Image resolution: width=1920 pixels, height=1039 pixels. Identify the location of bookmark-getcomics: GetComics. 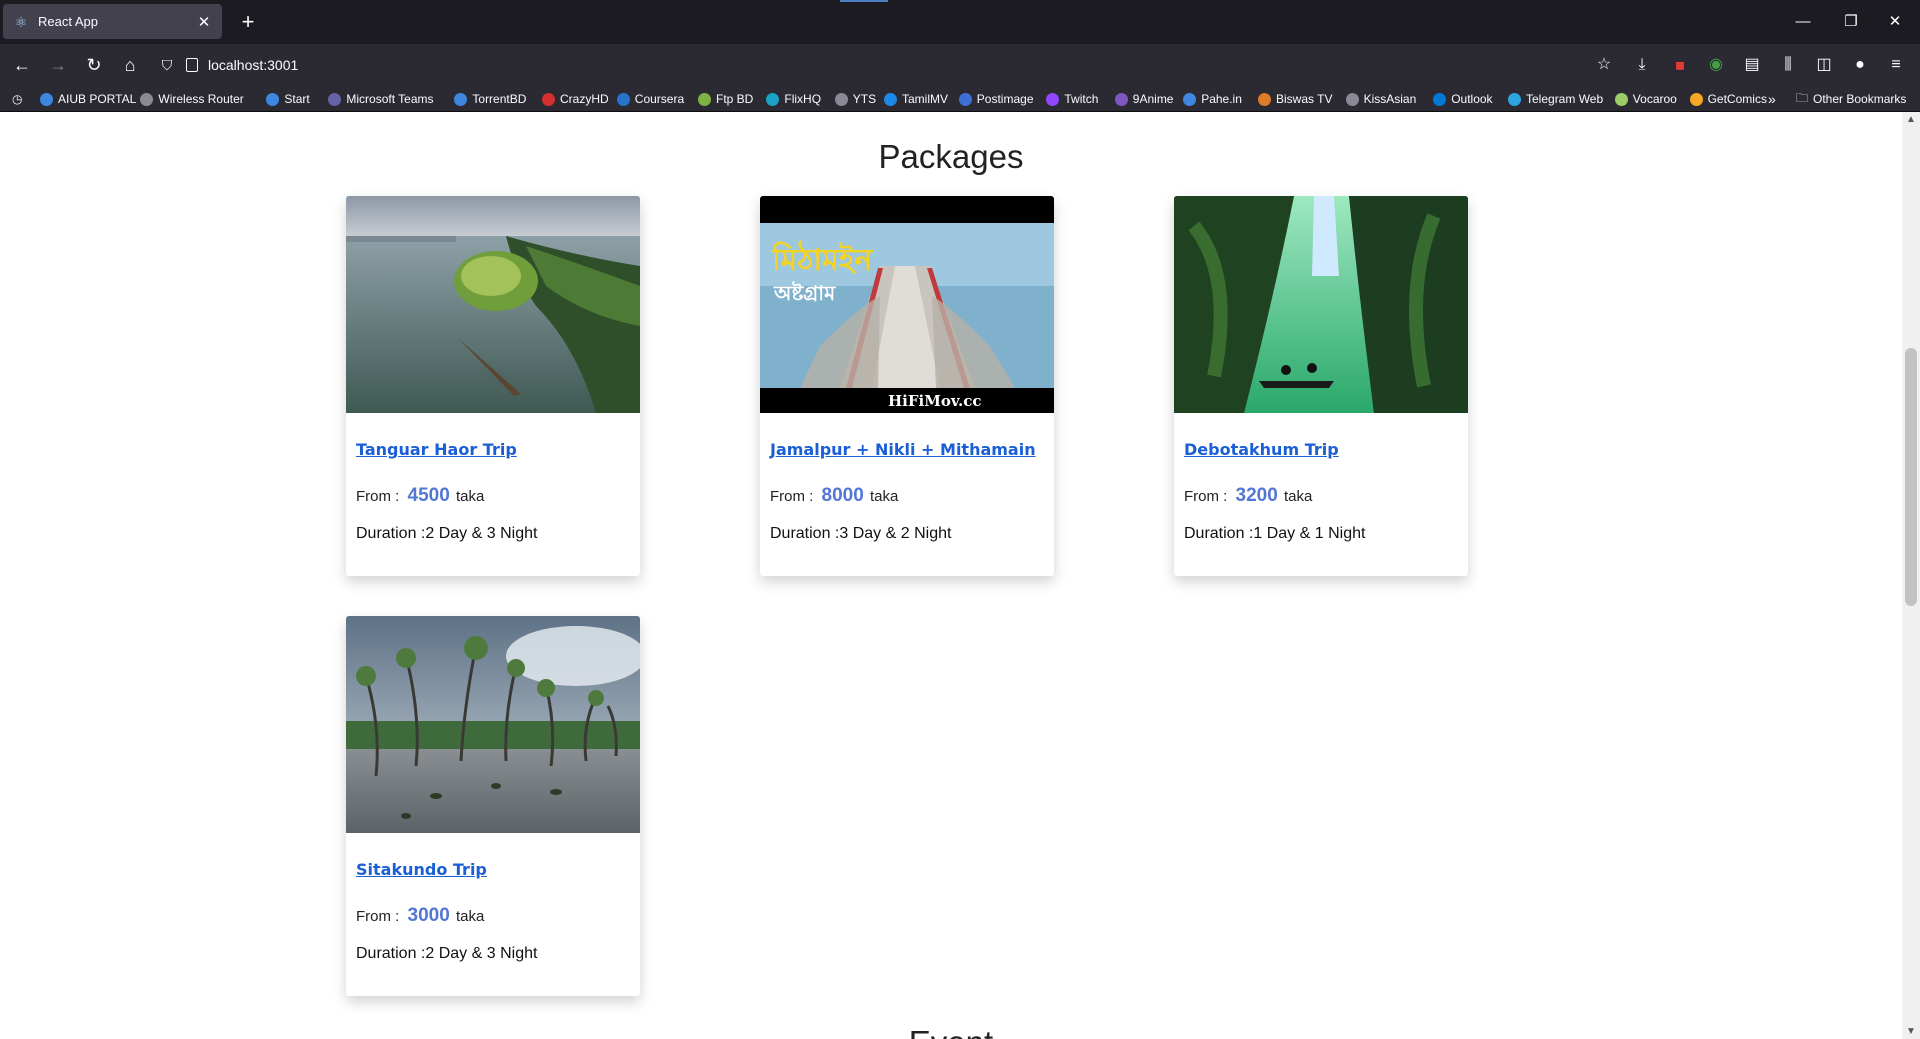
(1728, 99).